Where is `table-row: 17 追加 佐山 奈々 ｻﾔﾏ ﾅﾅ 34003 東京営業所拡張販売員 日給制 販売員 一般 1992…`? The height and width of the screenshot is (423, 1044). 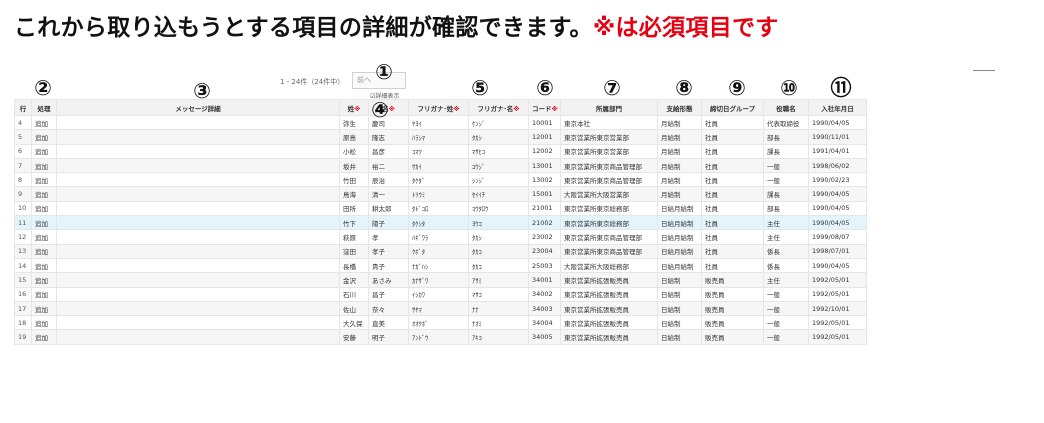
table-row: 17 追加 佐山 奈々 ｻﾔﾏ ﾅﾅ 34003 東京営業所拡張販売員 日給制 販売員 一般 1992… is located at coordinates (440, 308).